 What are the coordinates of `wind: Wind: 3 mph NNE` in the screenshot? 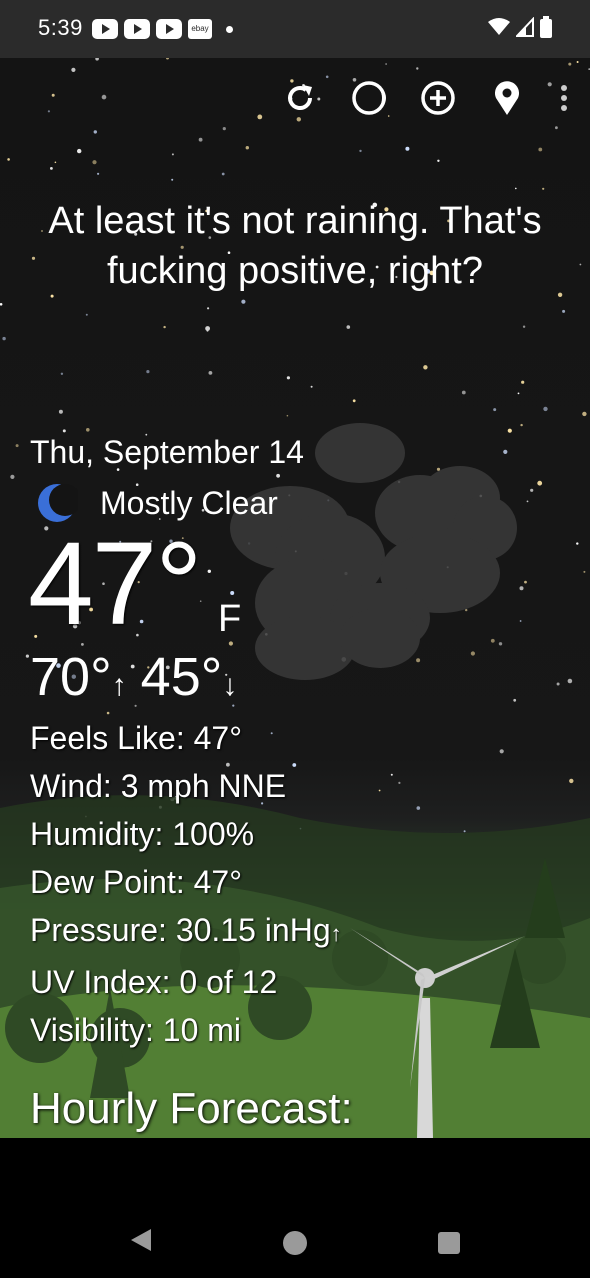 It's located at (158, 786).